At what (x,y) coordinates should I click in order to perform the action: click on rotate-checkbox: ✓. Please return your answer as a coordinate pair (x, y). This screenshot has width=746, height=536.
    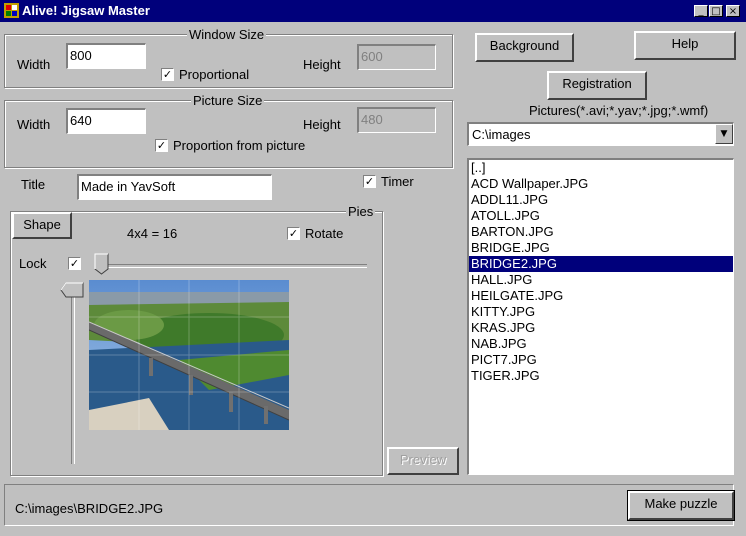
    Looking at the image, I should click on (293, 233).